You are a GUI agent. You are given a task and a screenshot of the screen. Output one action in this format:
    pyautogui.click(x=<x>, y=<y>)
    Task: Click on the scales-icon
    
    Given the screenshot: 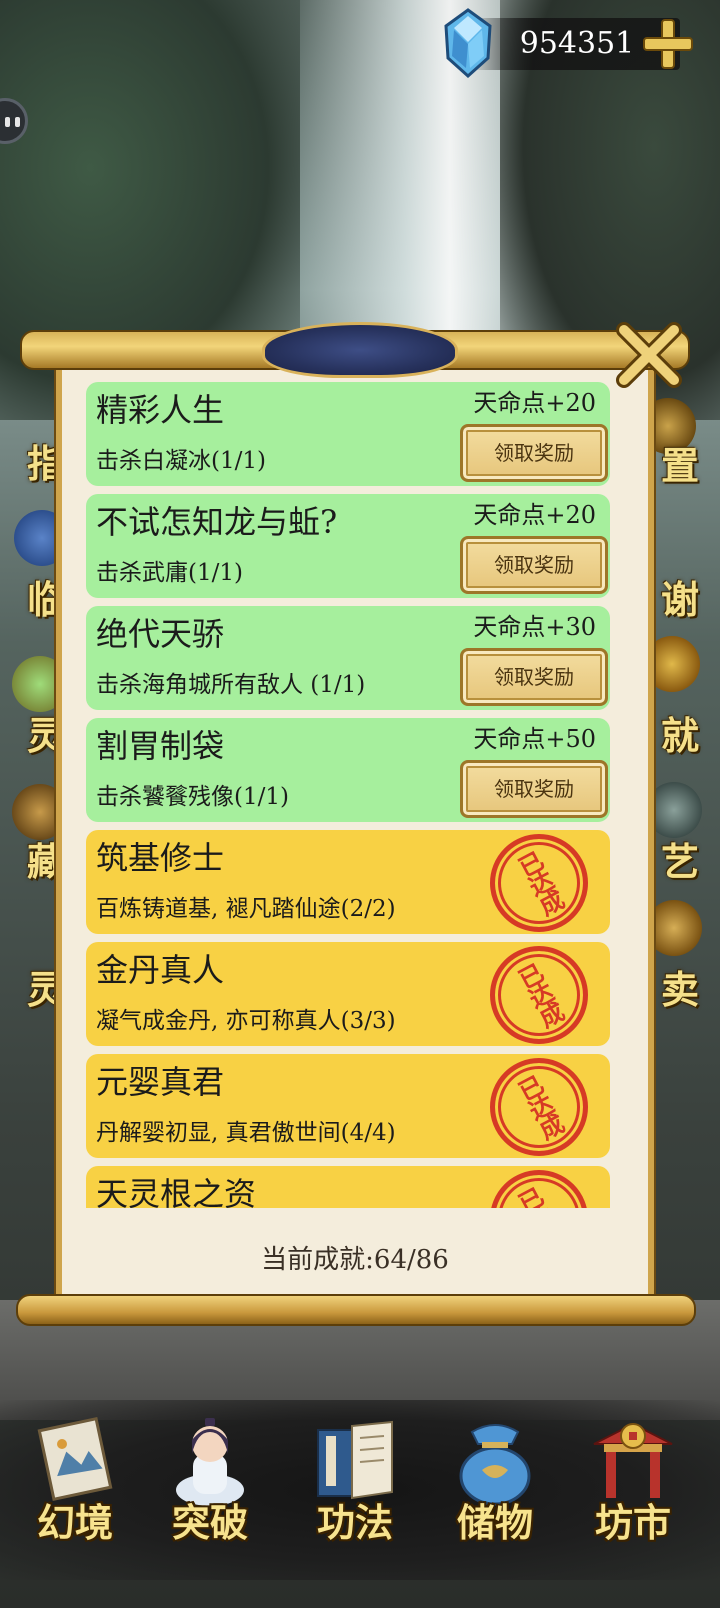 What is the action you would take?
    pyautogui.click(x=674, y=928)
    